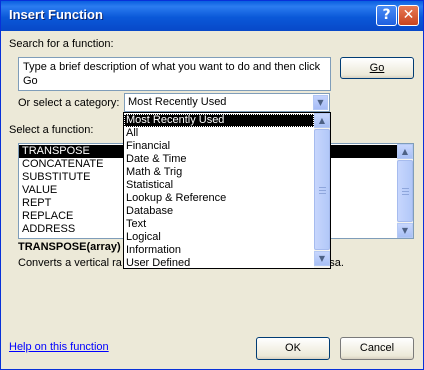 Image resolution: width=424 pixels, height=370 pixels. I want to click on go-button-label: Go, so click(377, 68).